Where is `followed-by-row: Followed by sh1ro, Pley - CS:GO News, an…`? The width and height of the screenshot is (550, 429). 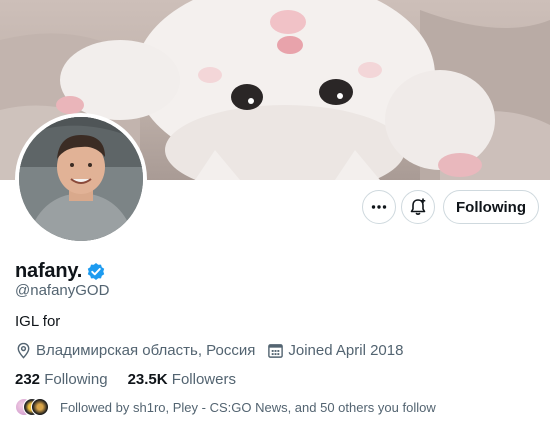 followed-by-row: Followed by sh1ro, Pley - CS:GO News, an… is located at coordinates (225, 407).